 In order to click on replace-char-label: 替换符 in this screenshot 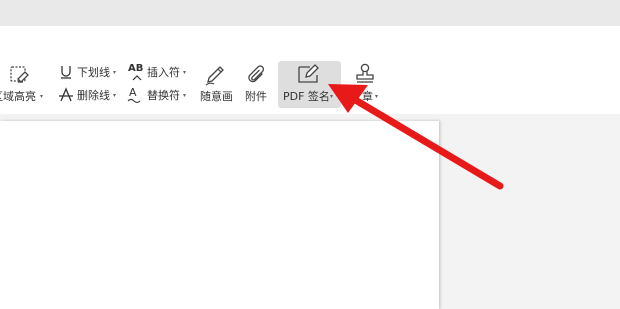, I will do `click(163, 95)`.